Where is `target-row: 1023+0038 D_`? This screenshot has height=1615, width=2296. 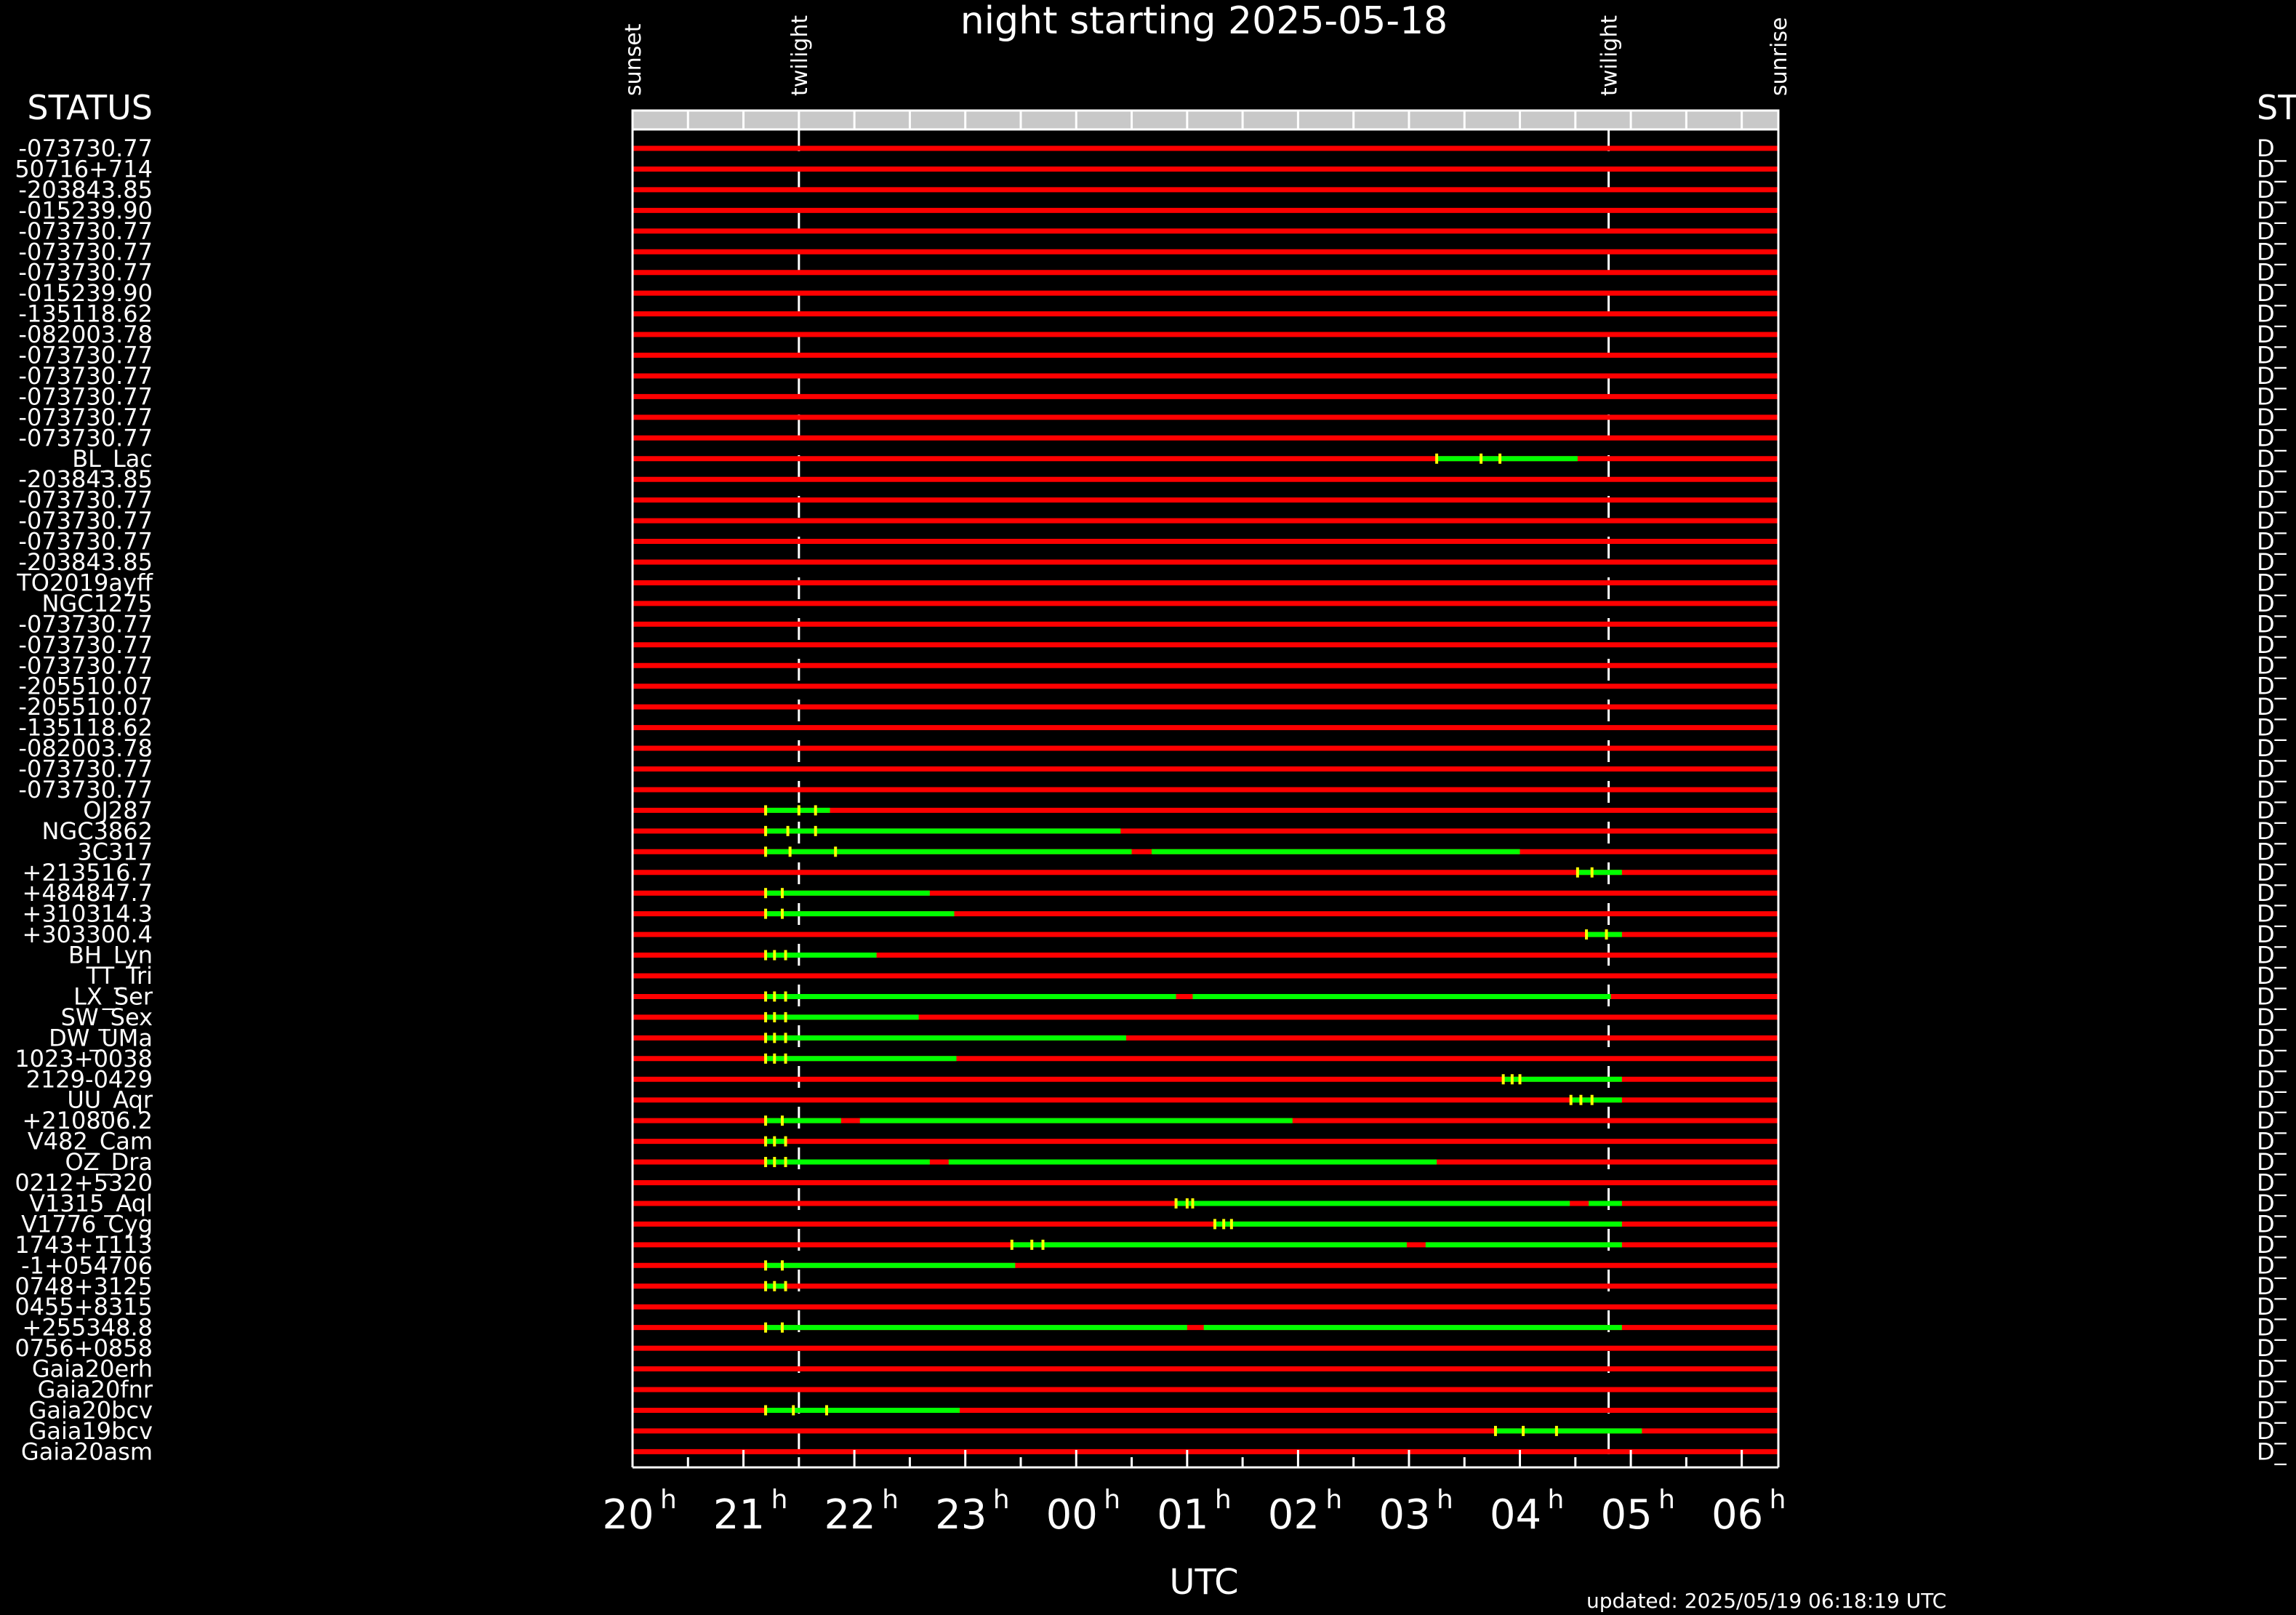
target-row: 1023+0038 D_ is located at coordinates (1151, 1059).